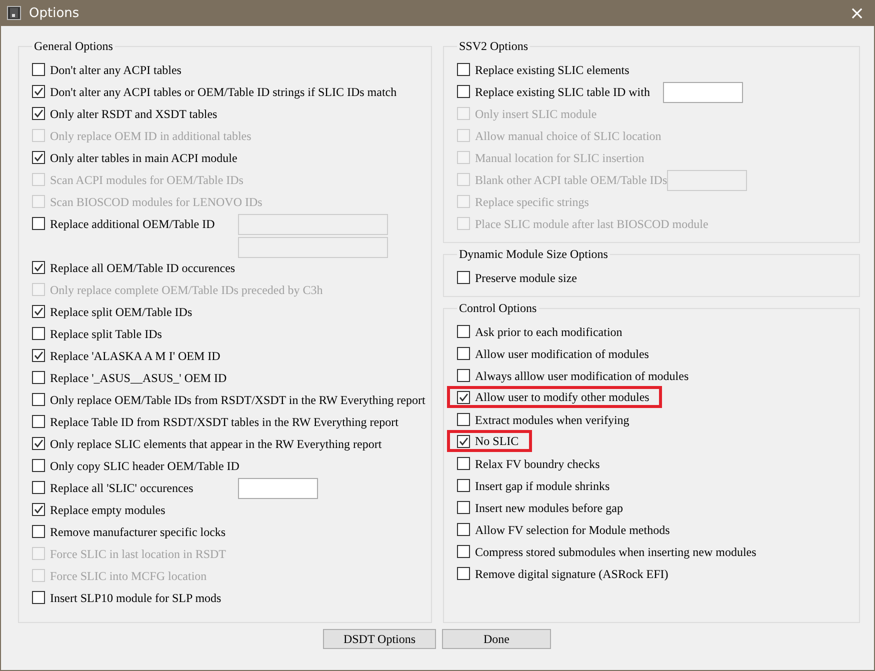 The height and width of the screenshot is (671, 875). Describe the element at coordinates (156, 202) in the screenshot. I see `checkbox-label: Scan BIOSCOD modules for LENOVO IDs` at that location.